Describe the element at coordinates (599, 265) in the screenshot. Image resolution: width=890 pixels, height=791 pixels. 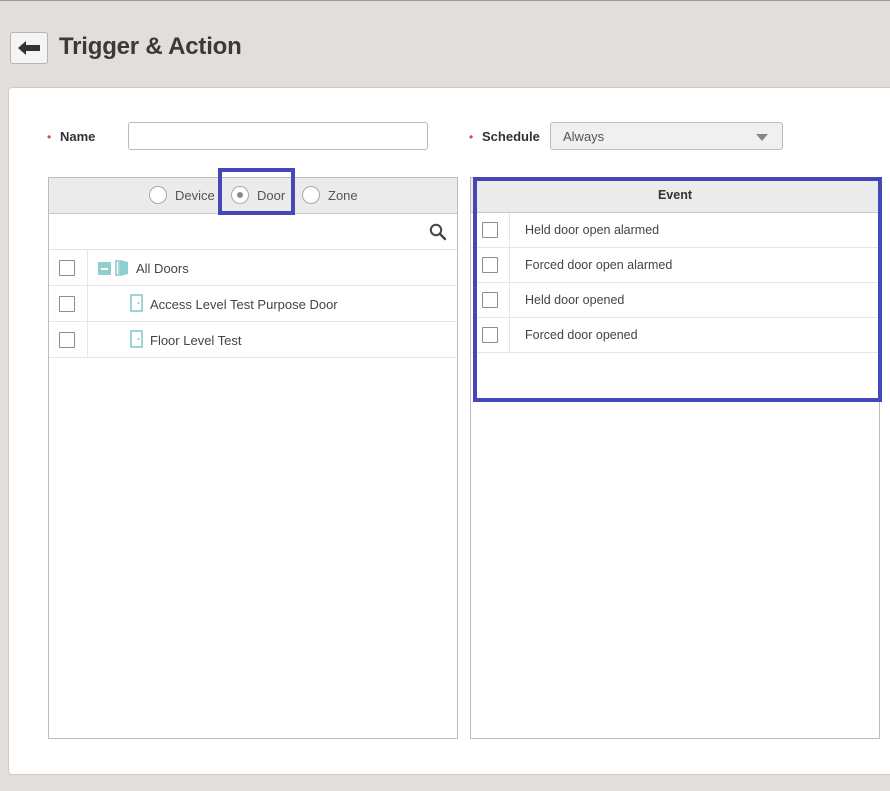
I see `event-label: Forced door open alarmed` at that location.